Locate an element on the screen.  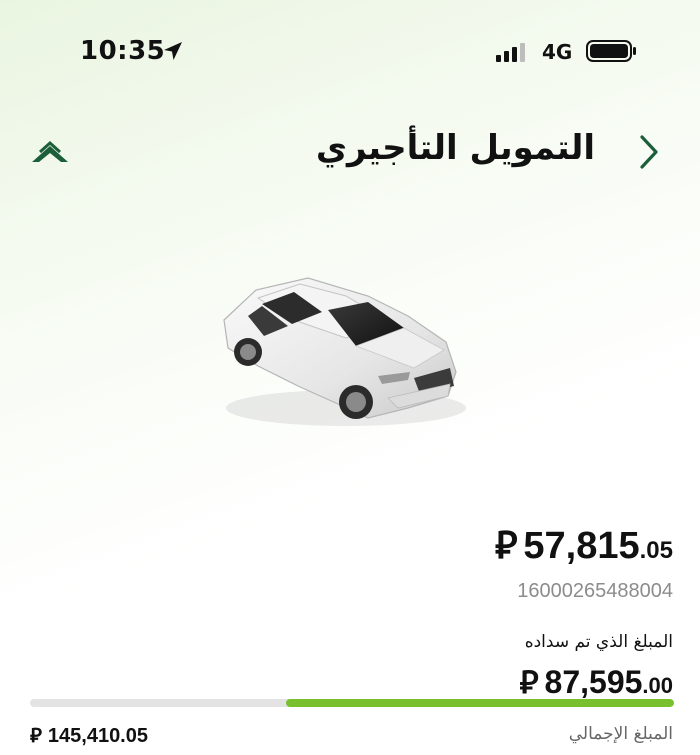
car-image is located at coordinates (344, 351).